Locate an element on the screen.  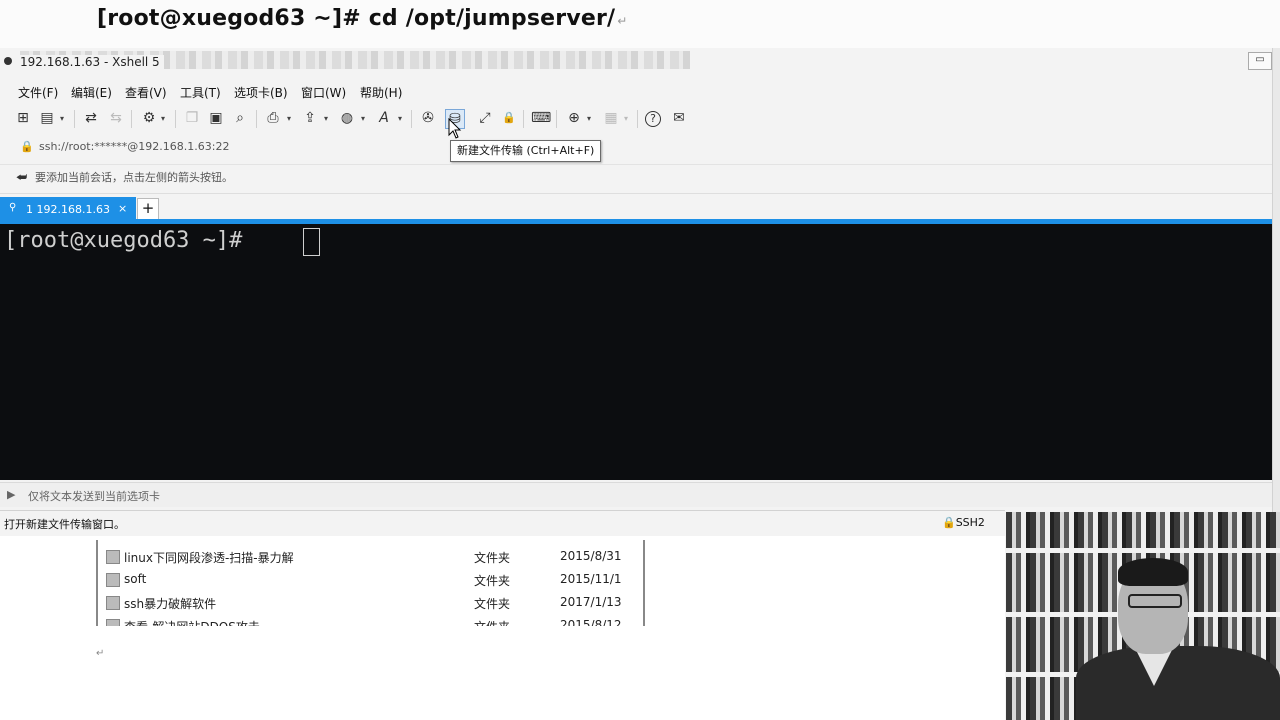
copy-icon: ❐ is located at coordinates (192, 118).